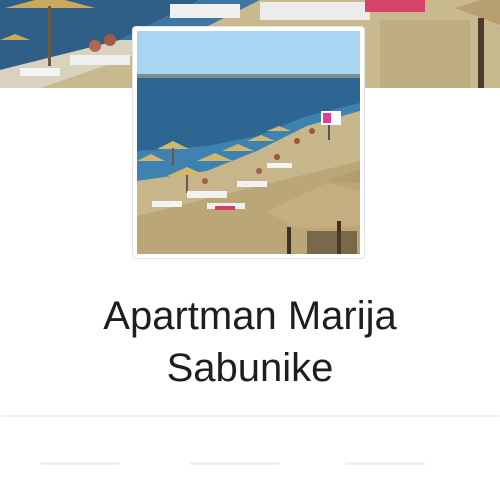 The width and height of the screenshot is (500, 500). What do you see at coordinates (250, 368) in the screenshot?
I see `page-title-line2: Sabunike` at bounding box center [250, 368].